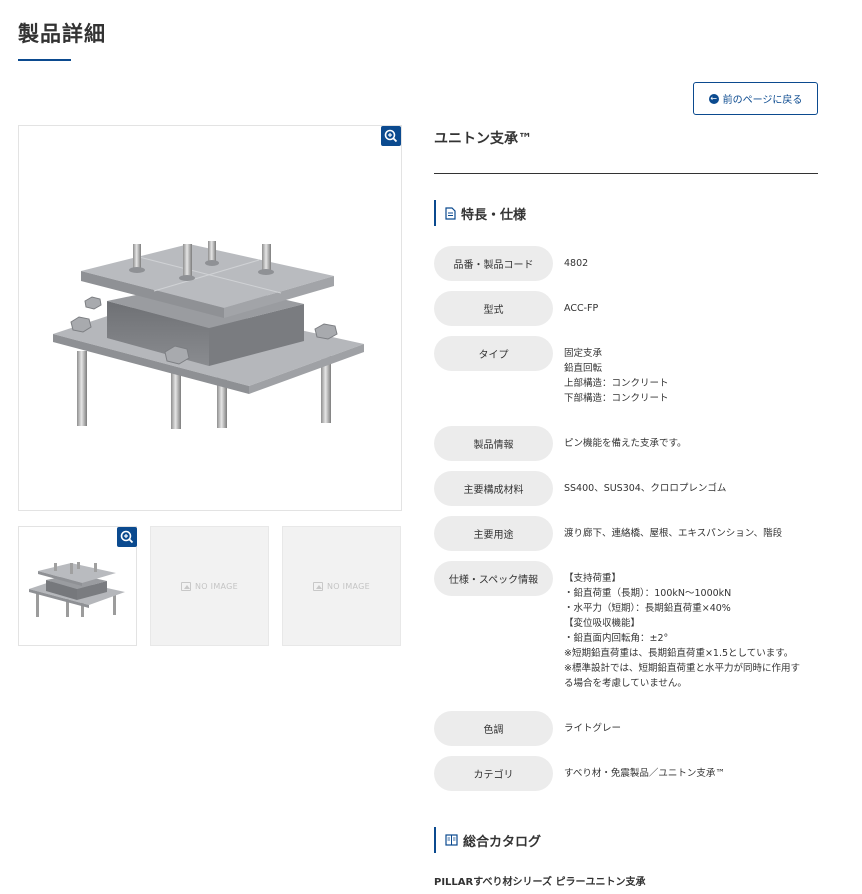 The image size is (862, 894). Describe the element at coordinates (762, 100) in the screenshot. I see `back-button-label: 前のページに戻る` at that location.